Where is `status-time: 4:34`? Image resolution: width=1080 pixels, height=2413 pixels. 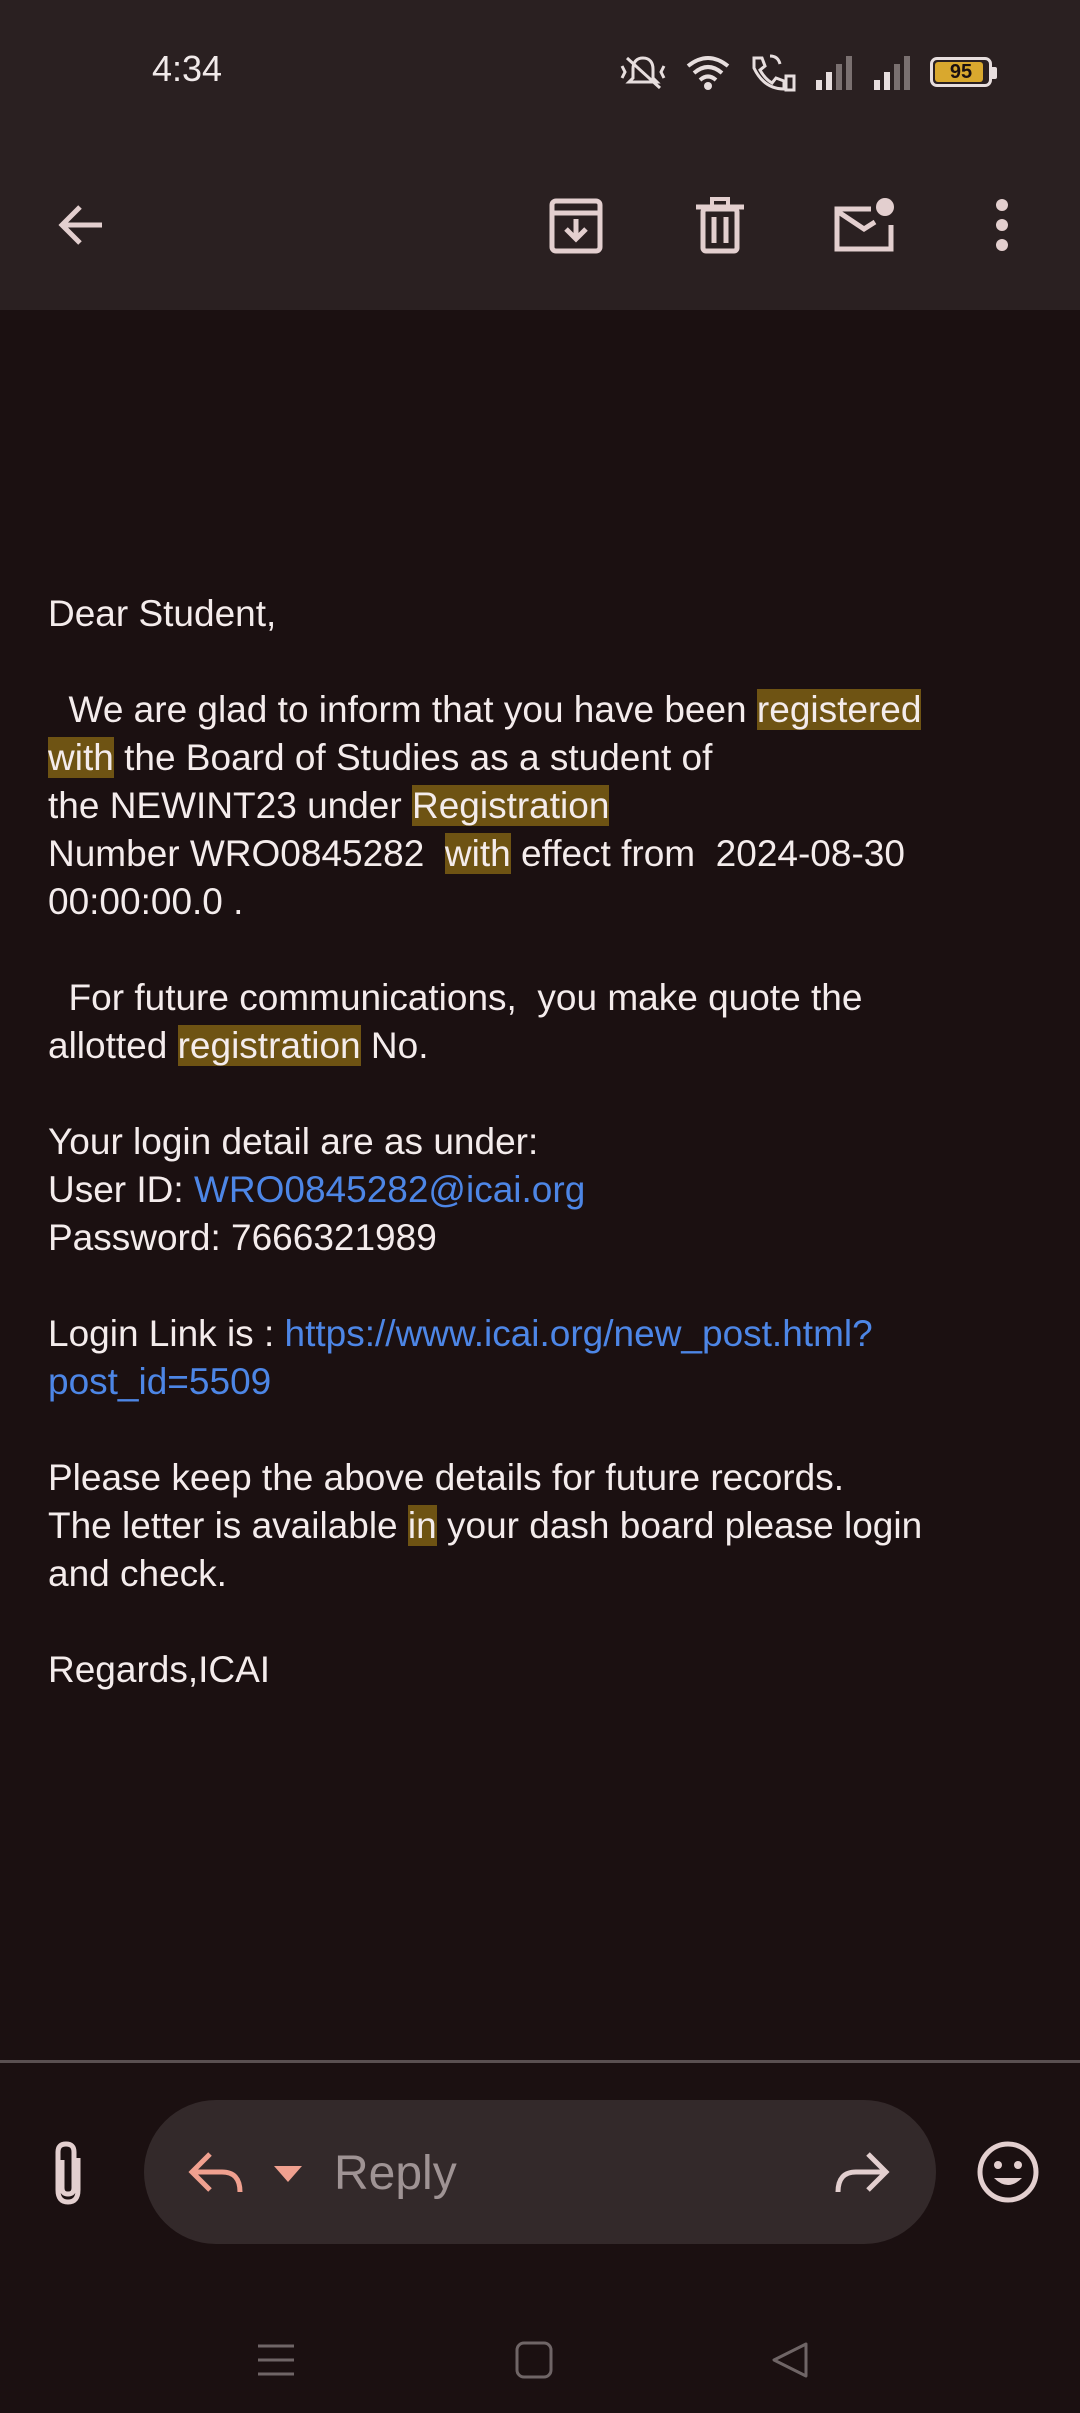
status-time: 4:34 is located at coordinates (187, 68).